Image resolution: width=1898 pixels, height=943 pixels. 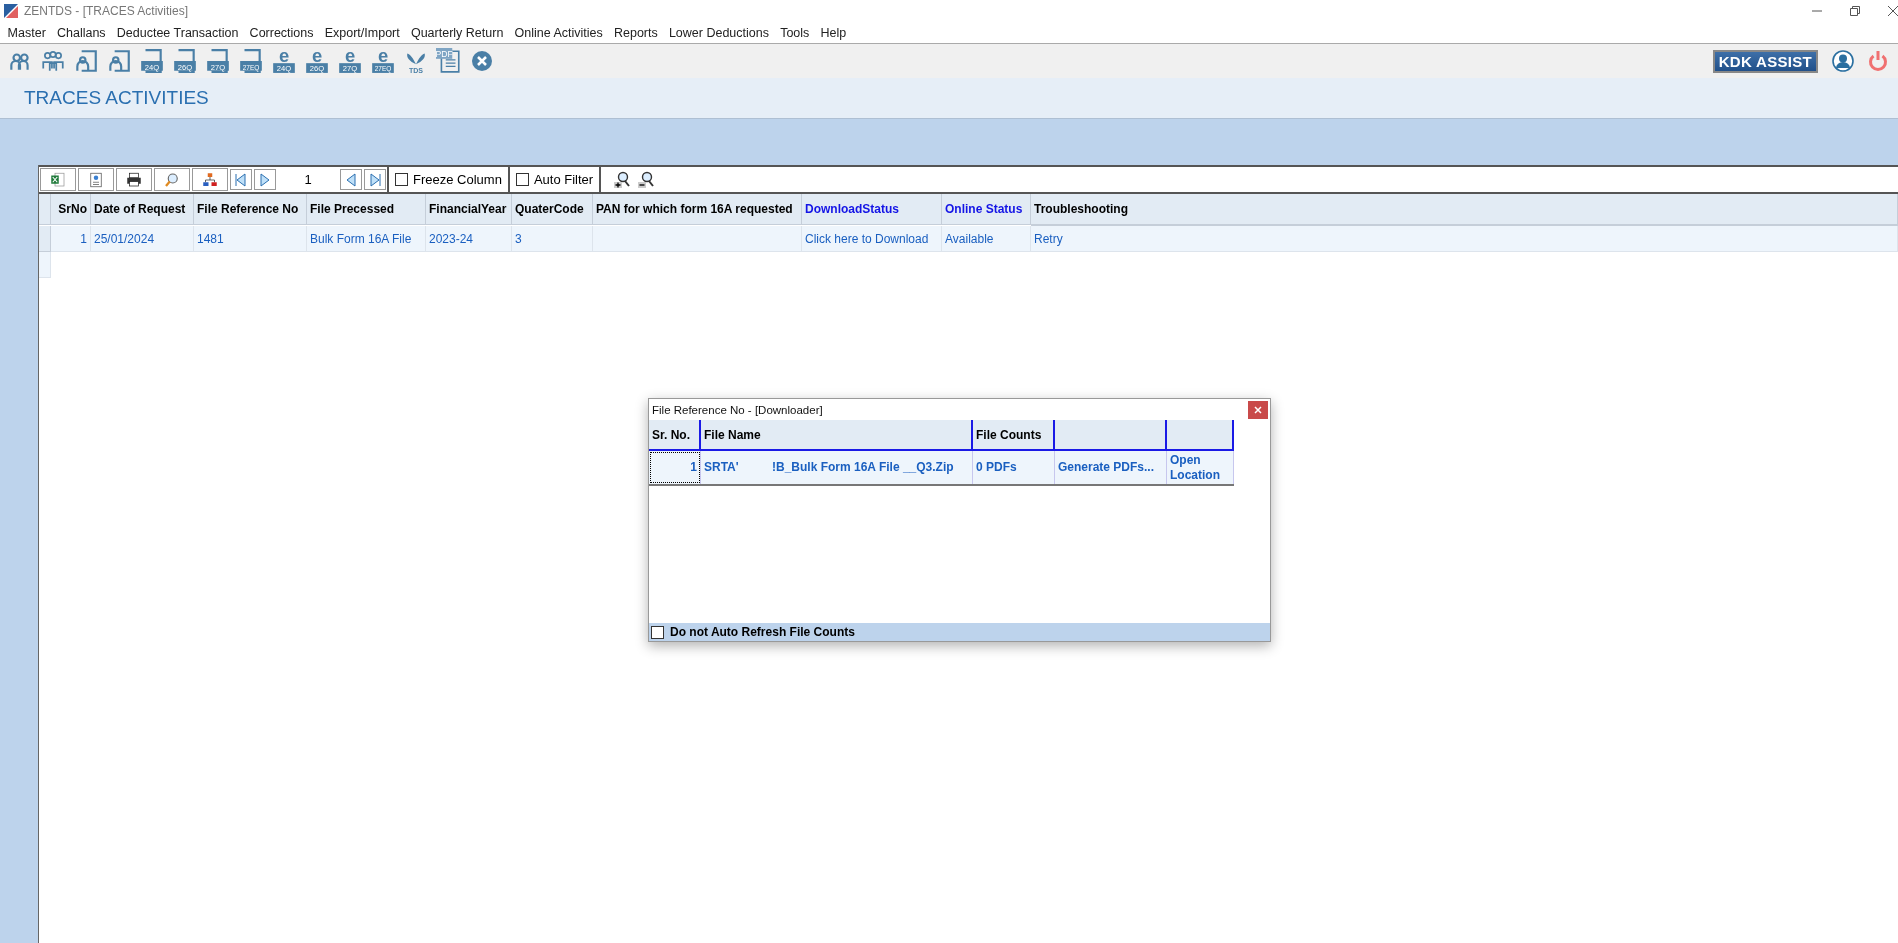 I want to click on column-header: SrNo, so click(x=71, y=209).